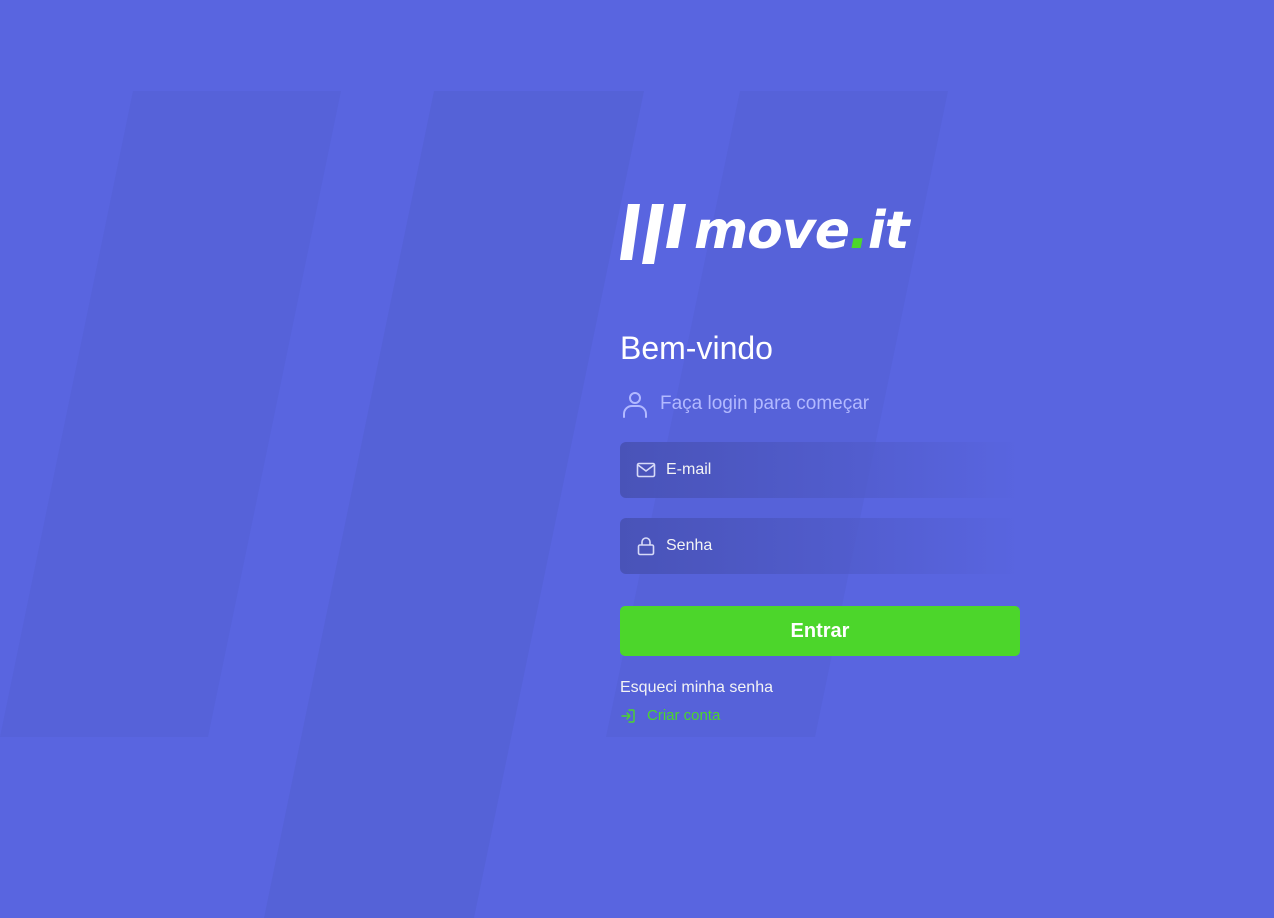  Describe the element at coordinates (831, 470) in the screenshot. I see `email-input` at that location.